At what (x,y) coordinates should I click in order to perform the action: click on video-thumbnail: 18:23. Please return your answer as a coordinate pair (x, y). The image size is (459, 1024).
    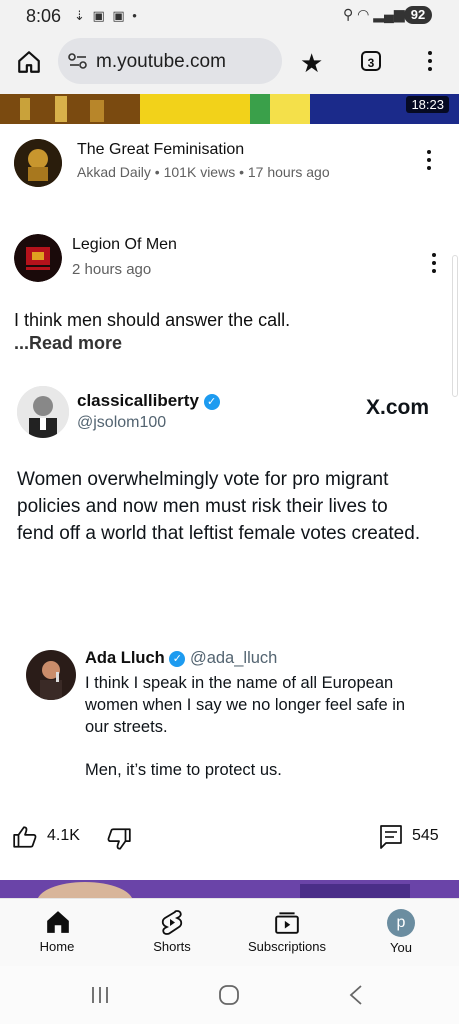
    Looking at the image, I should click on (229, 109).